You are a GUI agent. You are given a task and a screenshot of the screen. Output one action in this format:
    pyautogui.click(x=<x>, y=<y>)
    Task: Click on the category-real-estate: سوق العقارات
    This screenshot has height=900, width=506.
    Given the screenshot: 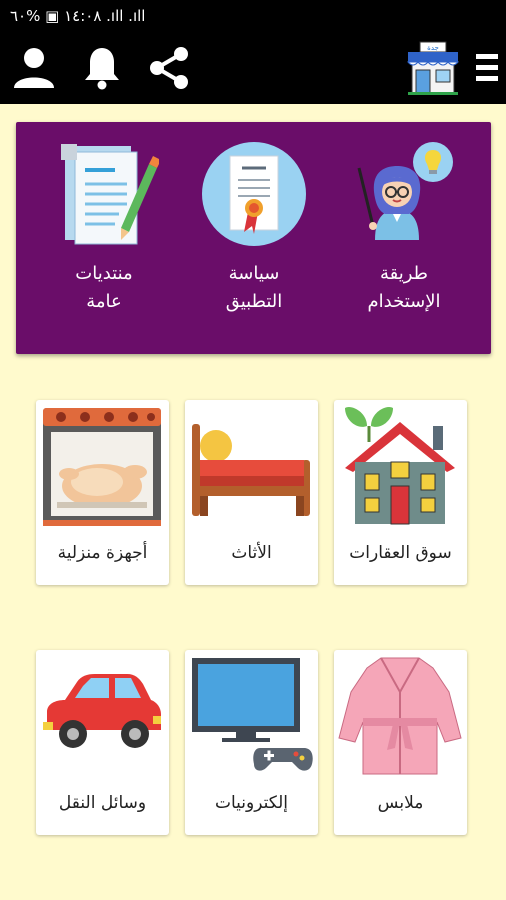 What is the action you would take?
    pyautogui.click(x=400, y=492)
    